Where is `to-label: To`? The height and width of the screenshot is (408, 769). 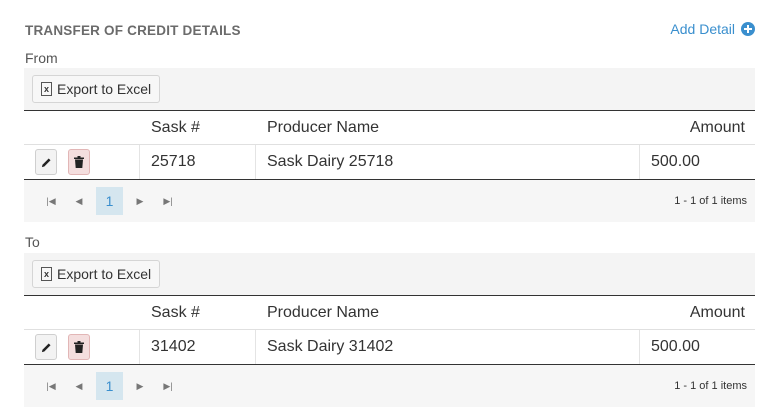
to-label: To is located at coordinates (32, 242).